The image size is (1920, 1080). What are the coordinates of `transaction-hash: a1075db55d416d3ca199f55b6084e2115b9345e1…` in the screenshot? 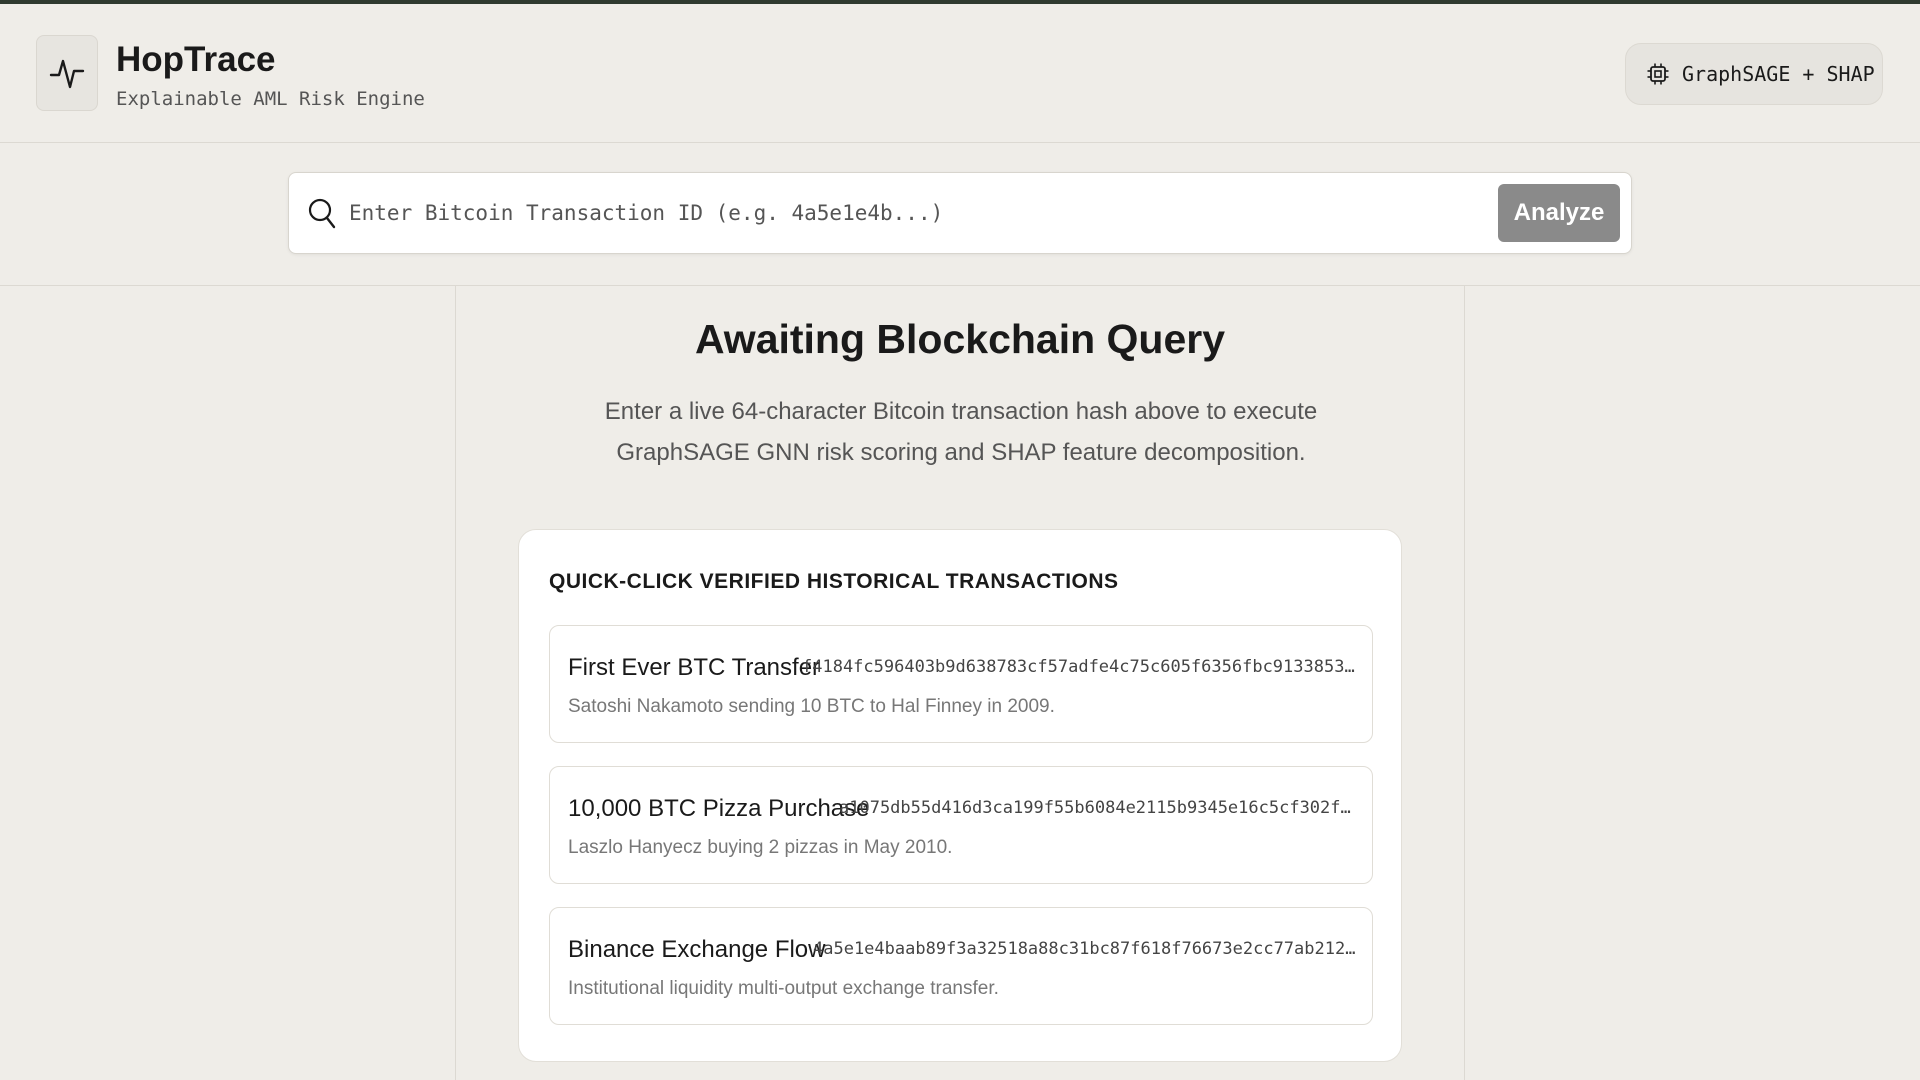 It's located at (1099, 808).